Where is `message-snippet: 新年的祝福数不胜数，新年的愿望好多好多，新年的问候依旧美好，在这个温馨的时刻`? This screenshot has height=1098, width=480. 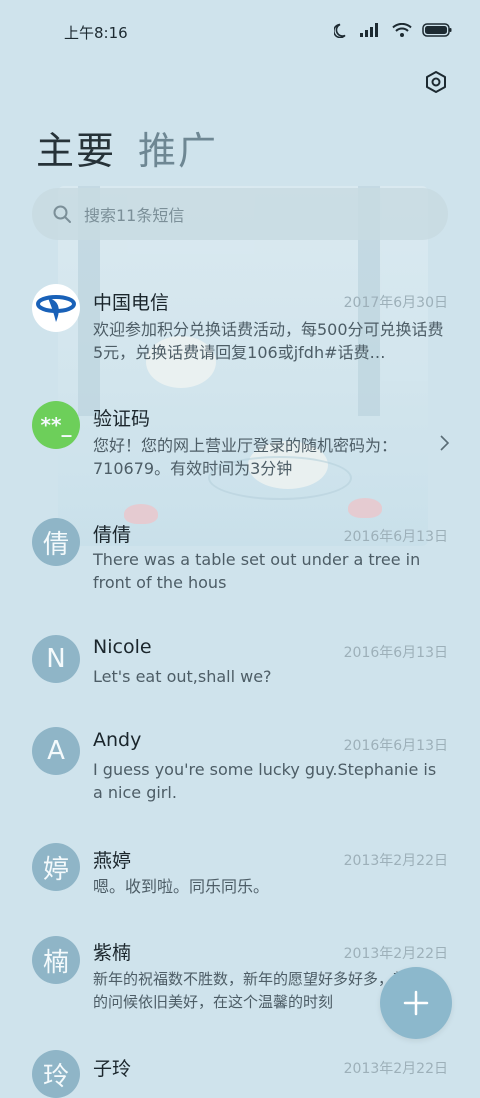
message-snippet: 新年的祝福数不胜数，新年的愿望好多好多，新年的问候依旧美好，在这个温馨的时刻 is located at coordinates (258, 990).